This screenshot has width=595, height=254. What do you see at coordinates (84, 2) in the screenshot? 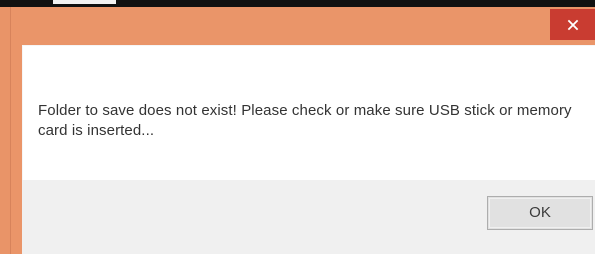
I see `background-top-patch` at bounding box center [84, 2].